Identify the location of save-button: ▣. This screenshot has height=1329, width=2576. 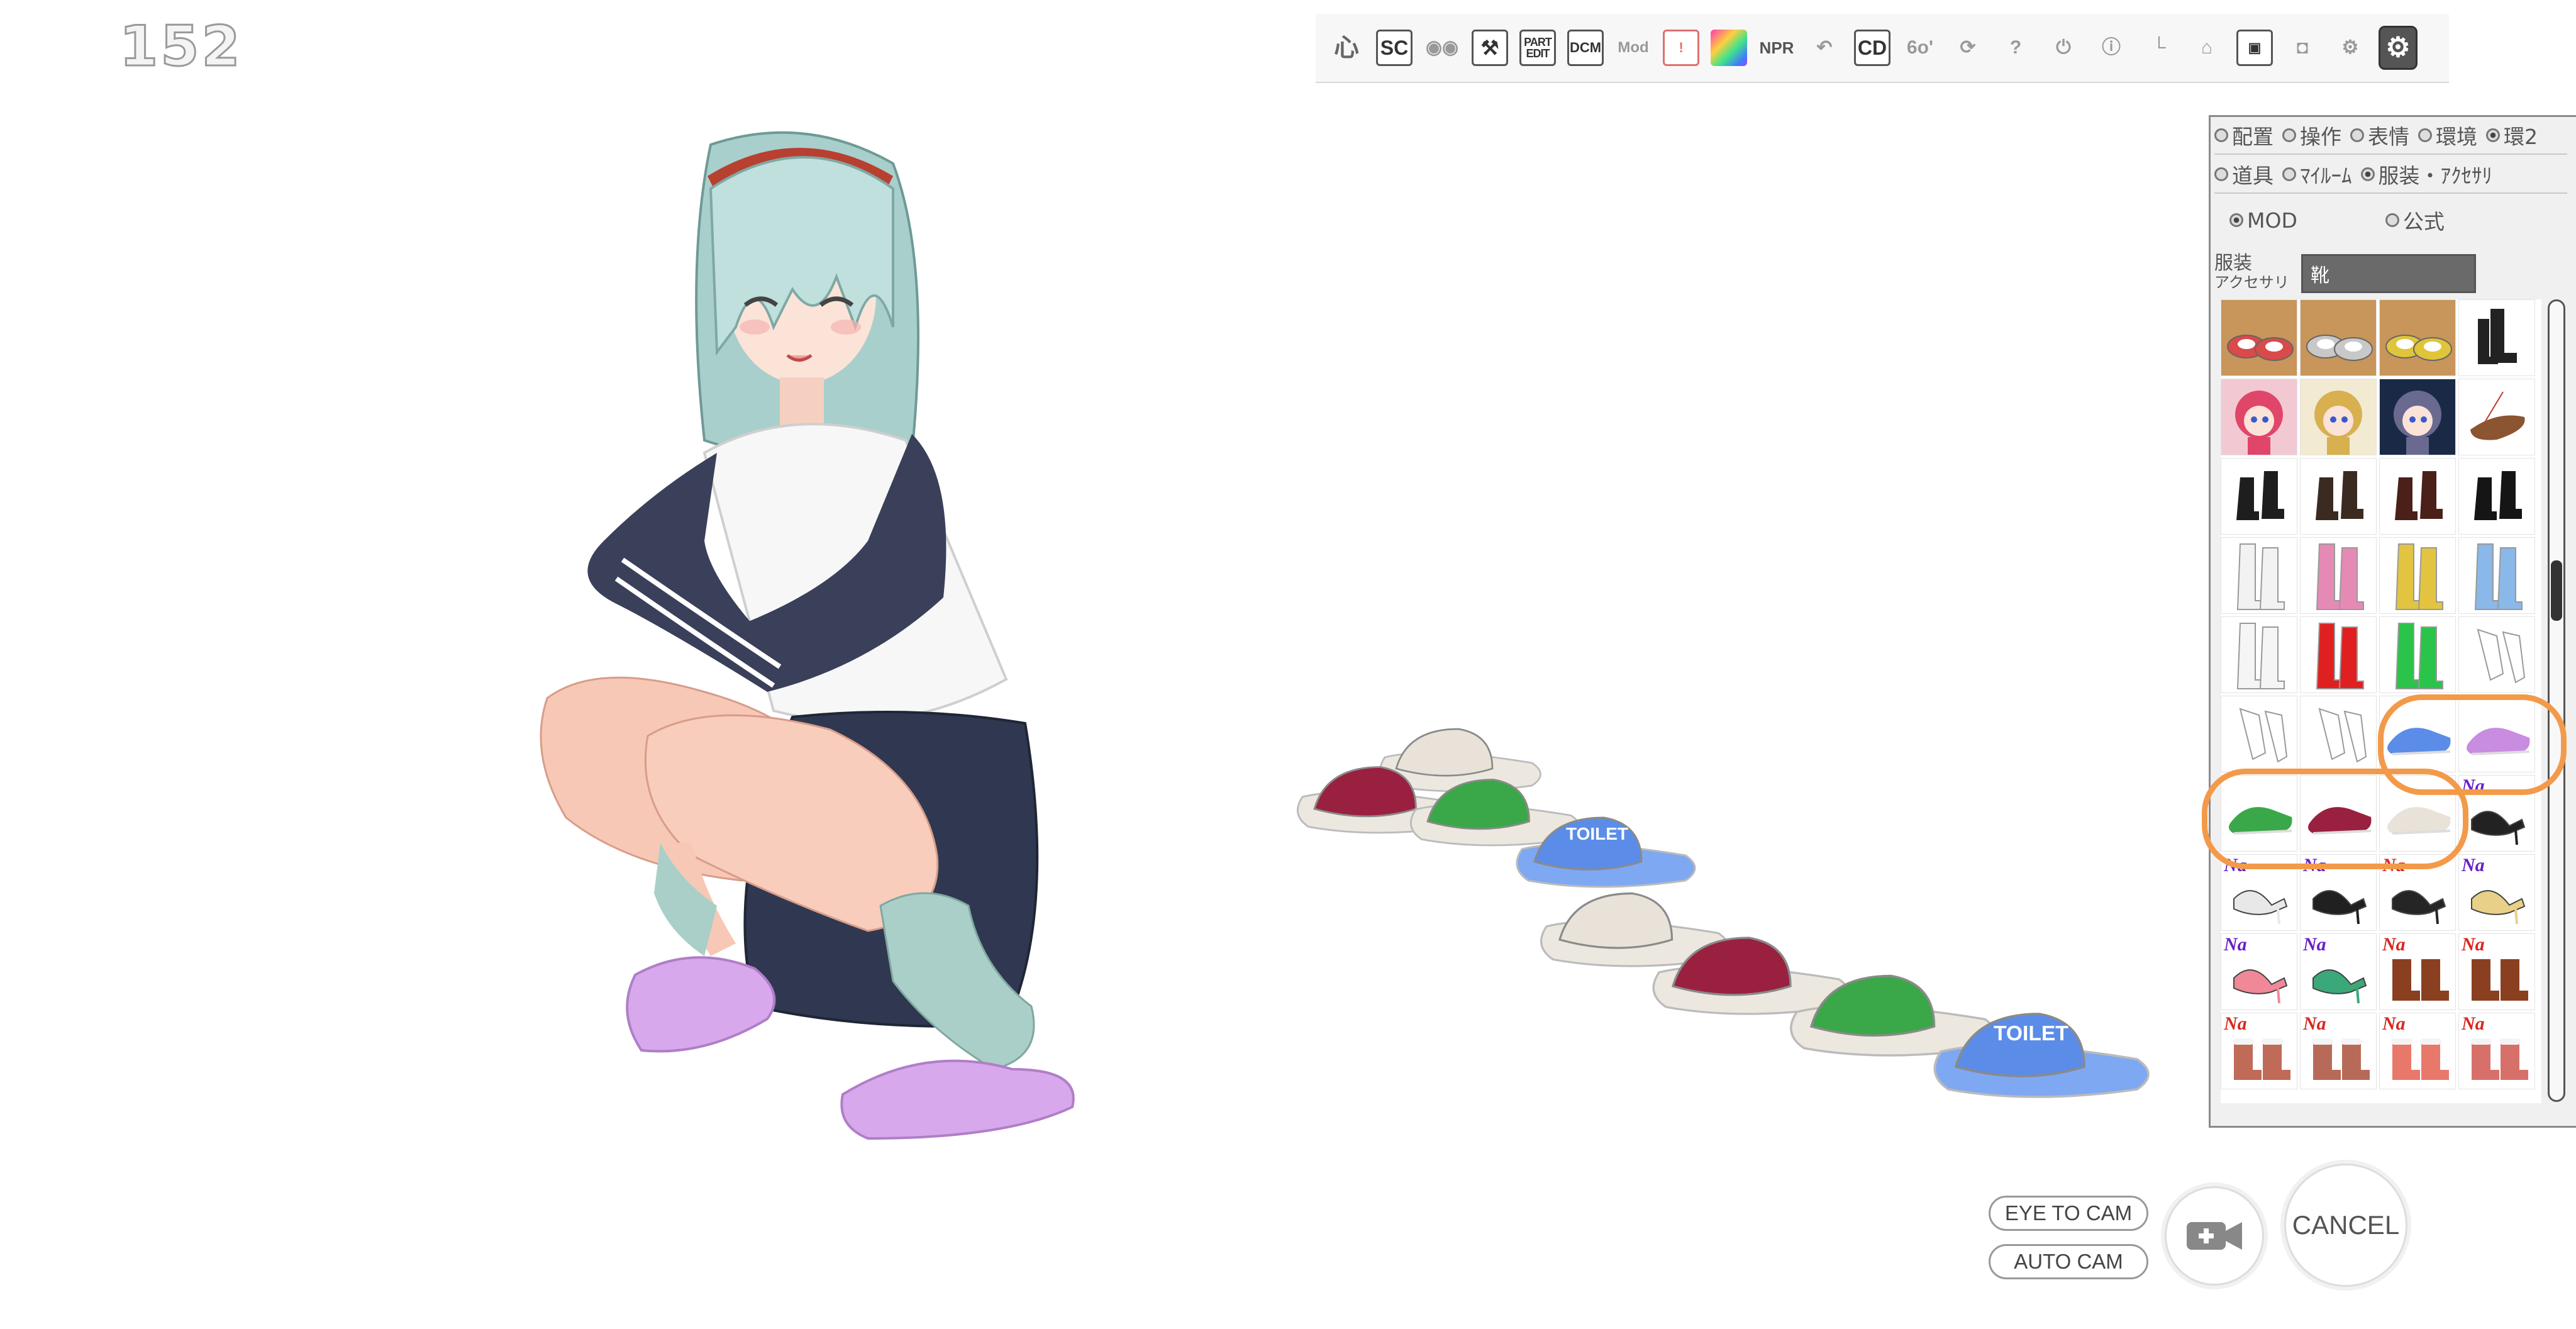
(2254, 48).